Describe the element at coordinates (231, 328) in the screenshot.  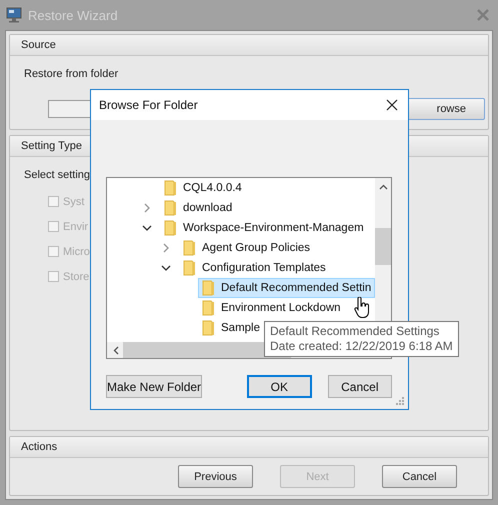
I see `tree-item: Sample` at that location.